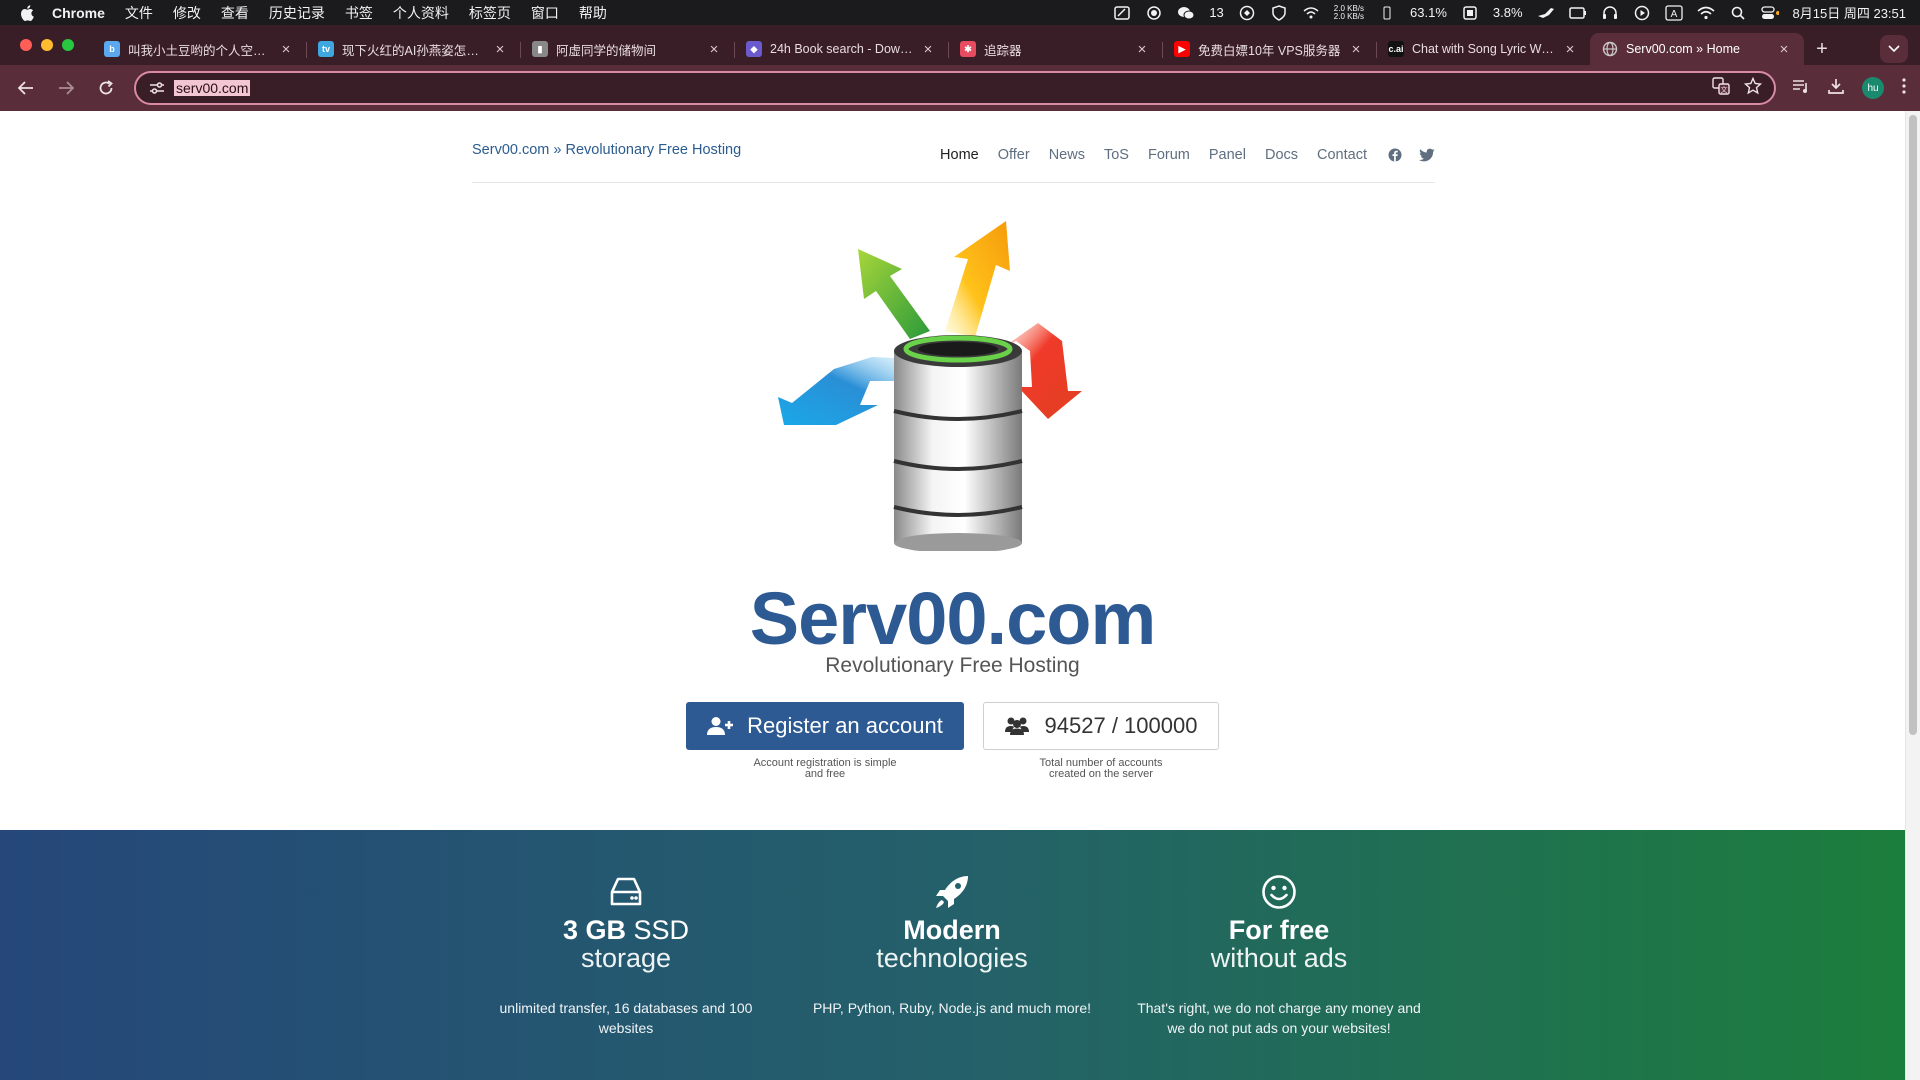  What do you see at coordinates (1427, 155) in the screenshot?
I see `twitter-icon` at bounding box center [1427, 155].